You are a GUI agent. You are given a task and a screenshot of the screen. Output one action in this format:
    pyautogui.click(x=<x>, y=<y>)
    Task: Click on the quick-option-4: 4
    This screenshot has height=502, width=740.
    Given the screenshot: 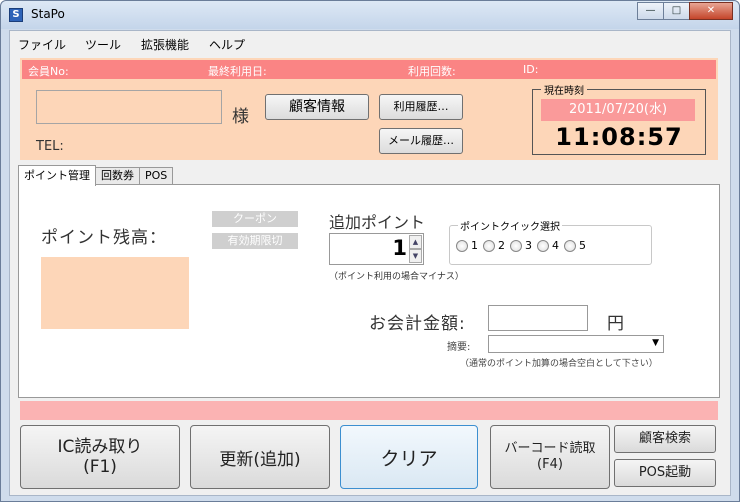 What is the action you would take?
    pyautogui.click(x=548, y=245)
    